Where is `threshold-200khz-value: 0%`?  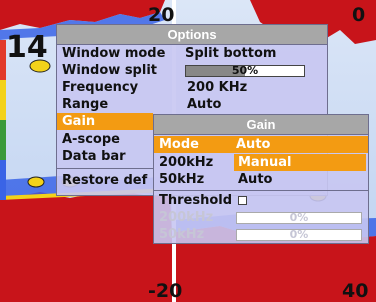
threshold-200khz-value: 0% is located at coordinates (299, 217).